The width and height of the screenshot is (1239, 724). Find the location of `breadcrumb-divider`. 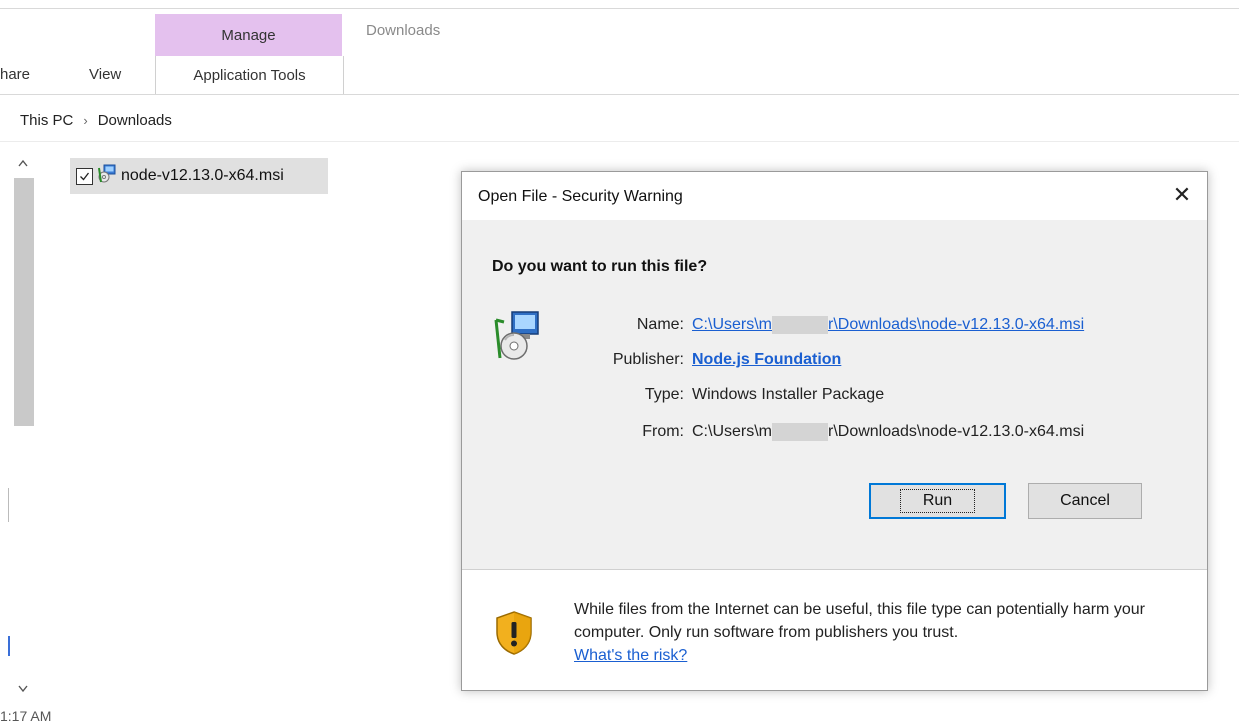

breadcrumb-divider is located at coordinates (619, 141).